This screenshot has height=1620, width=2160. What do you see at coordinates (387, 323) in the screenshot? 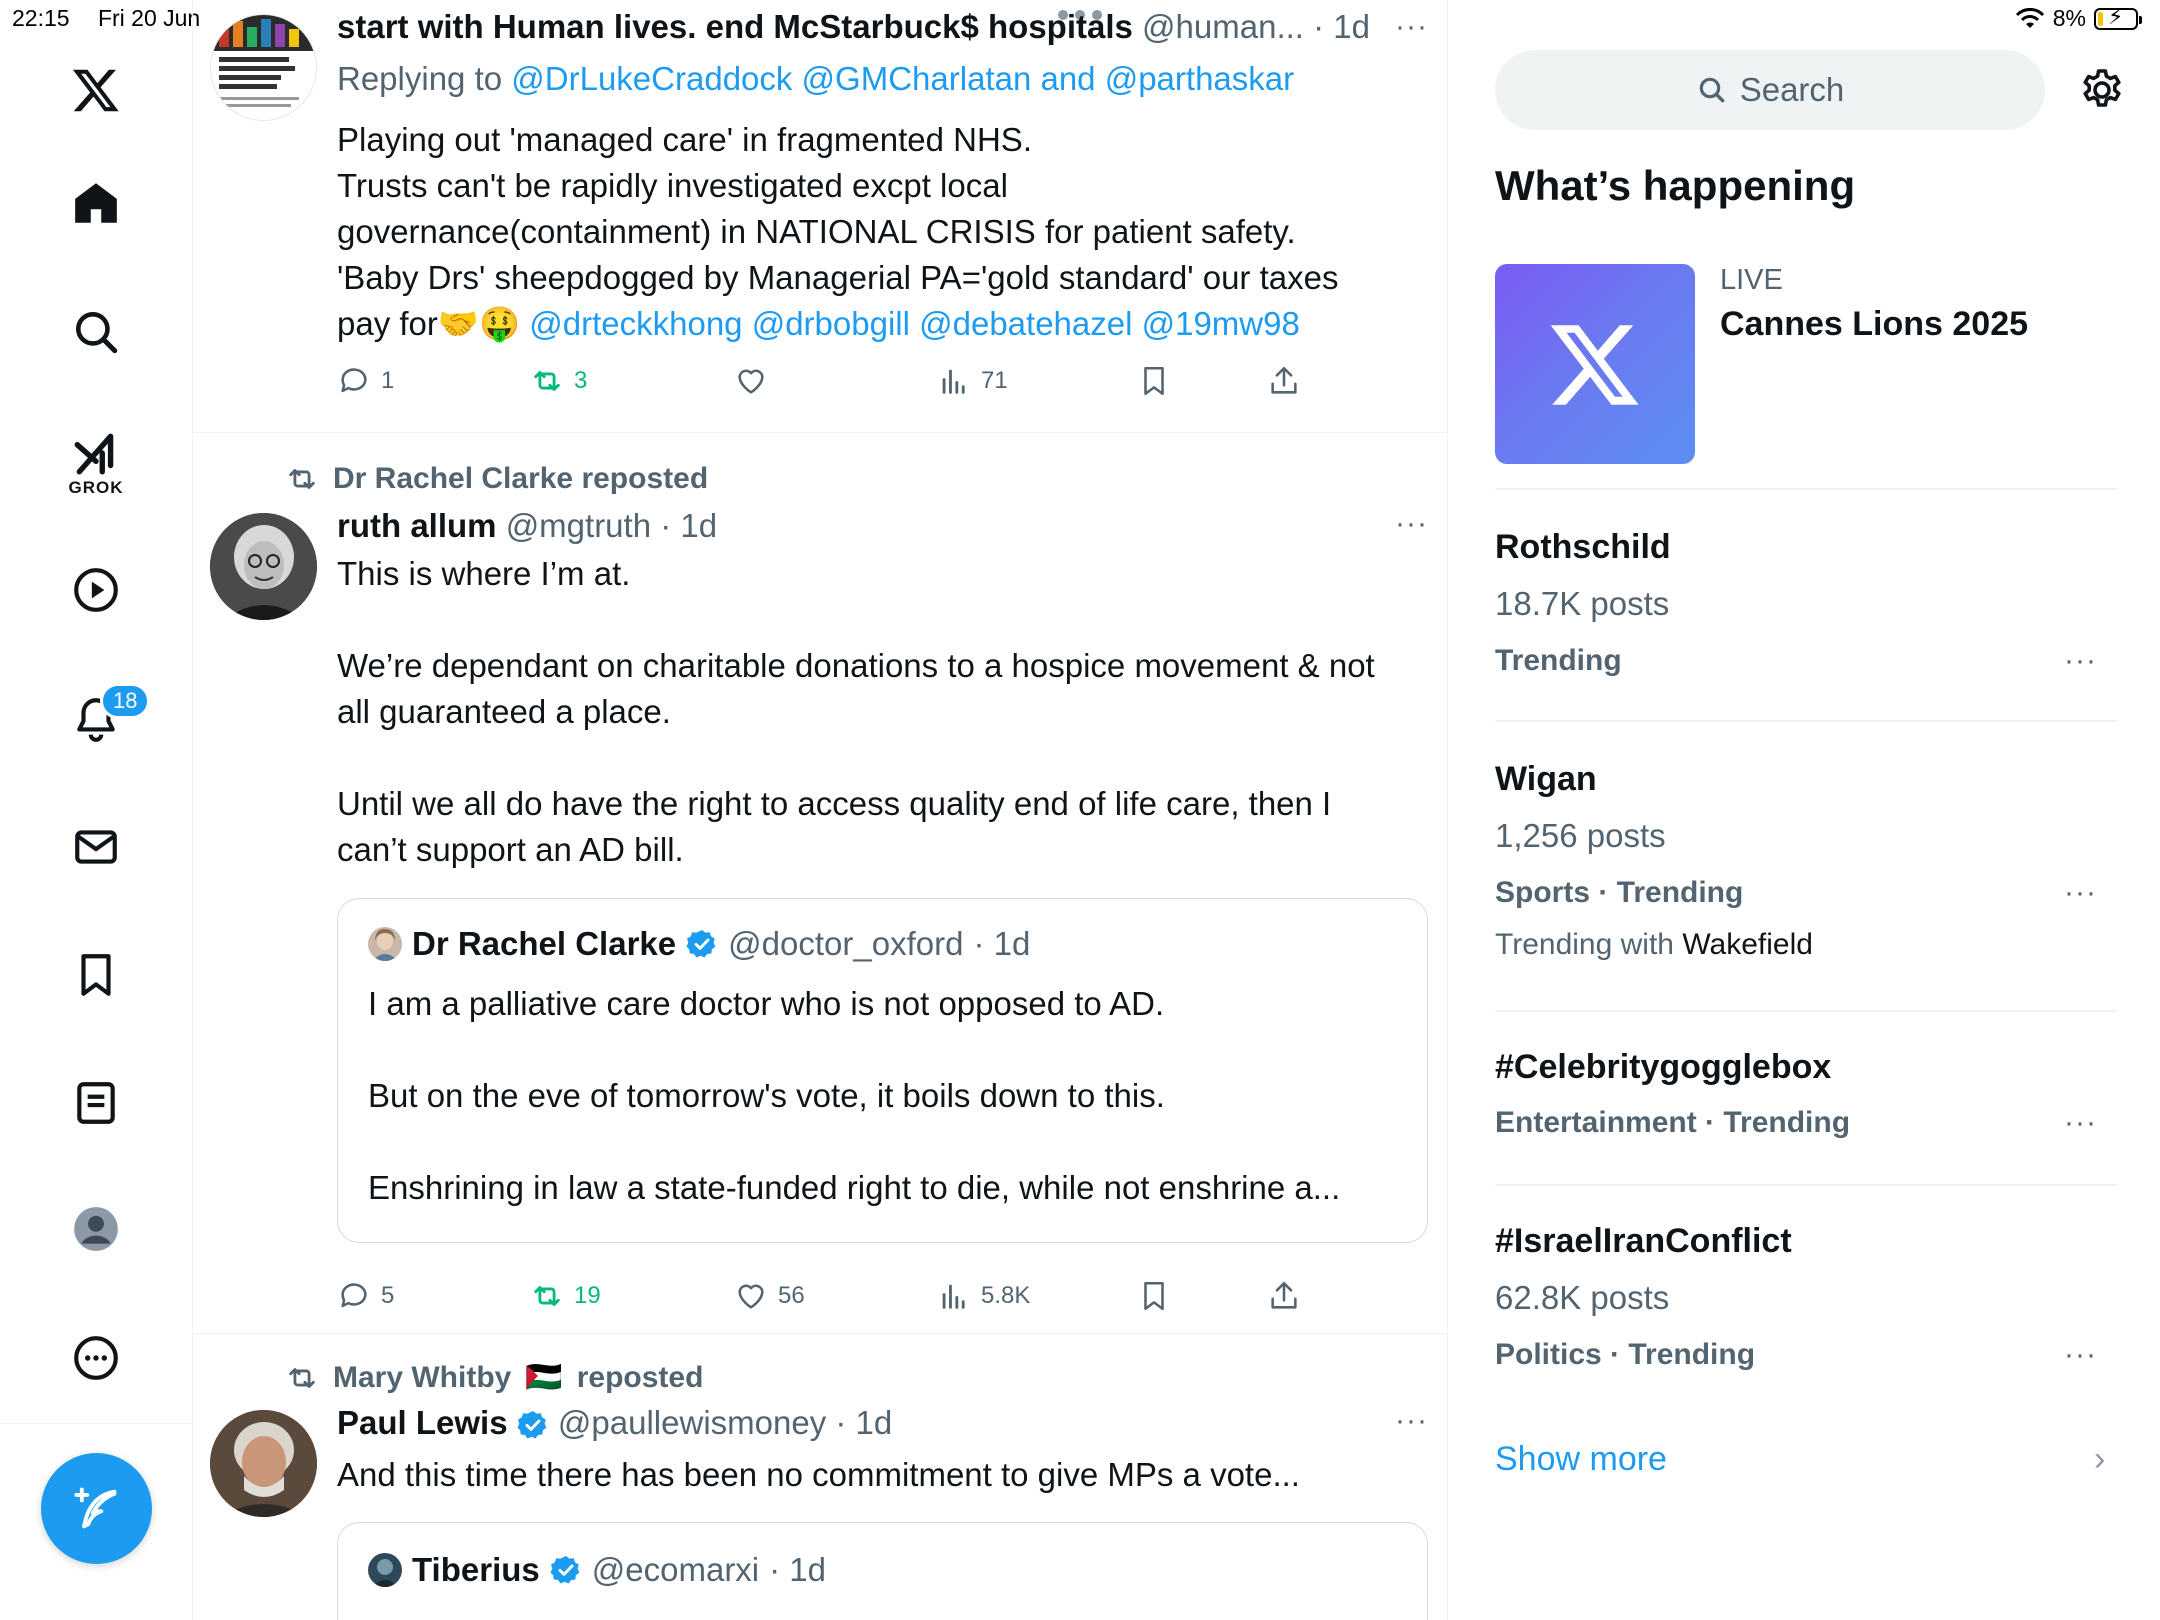
I see `tweet-line-text: pay for` at bounding box center [387, 323].